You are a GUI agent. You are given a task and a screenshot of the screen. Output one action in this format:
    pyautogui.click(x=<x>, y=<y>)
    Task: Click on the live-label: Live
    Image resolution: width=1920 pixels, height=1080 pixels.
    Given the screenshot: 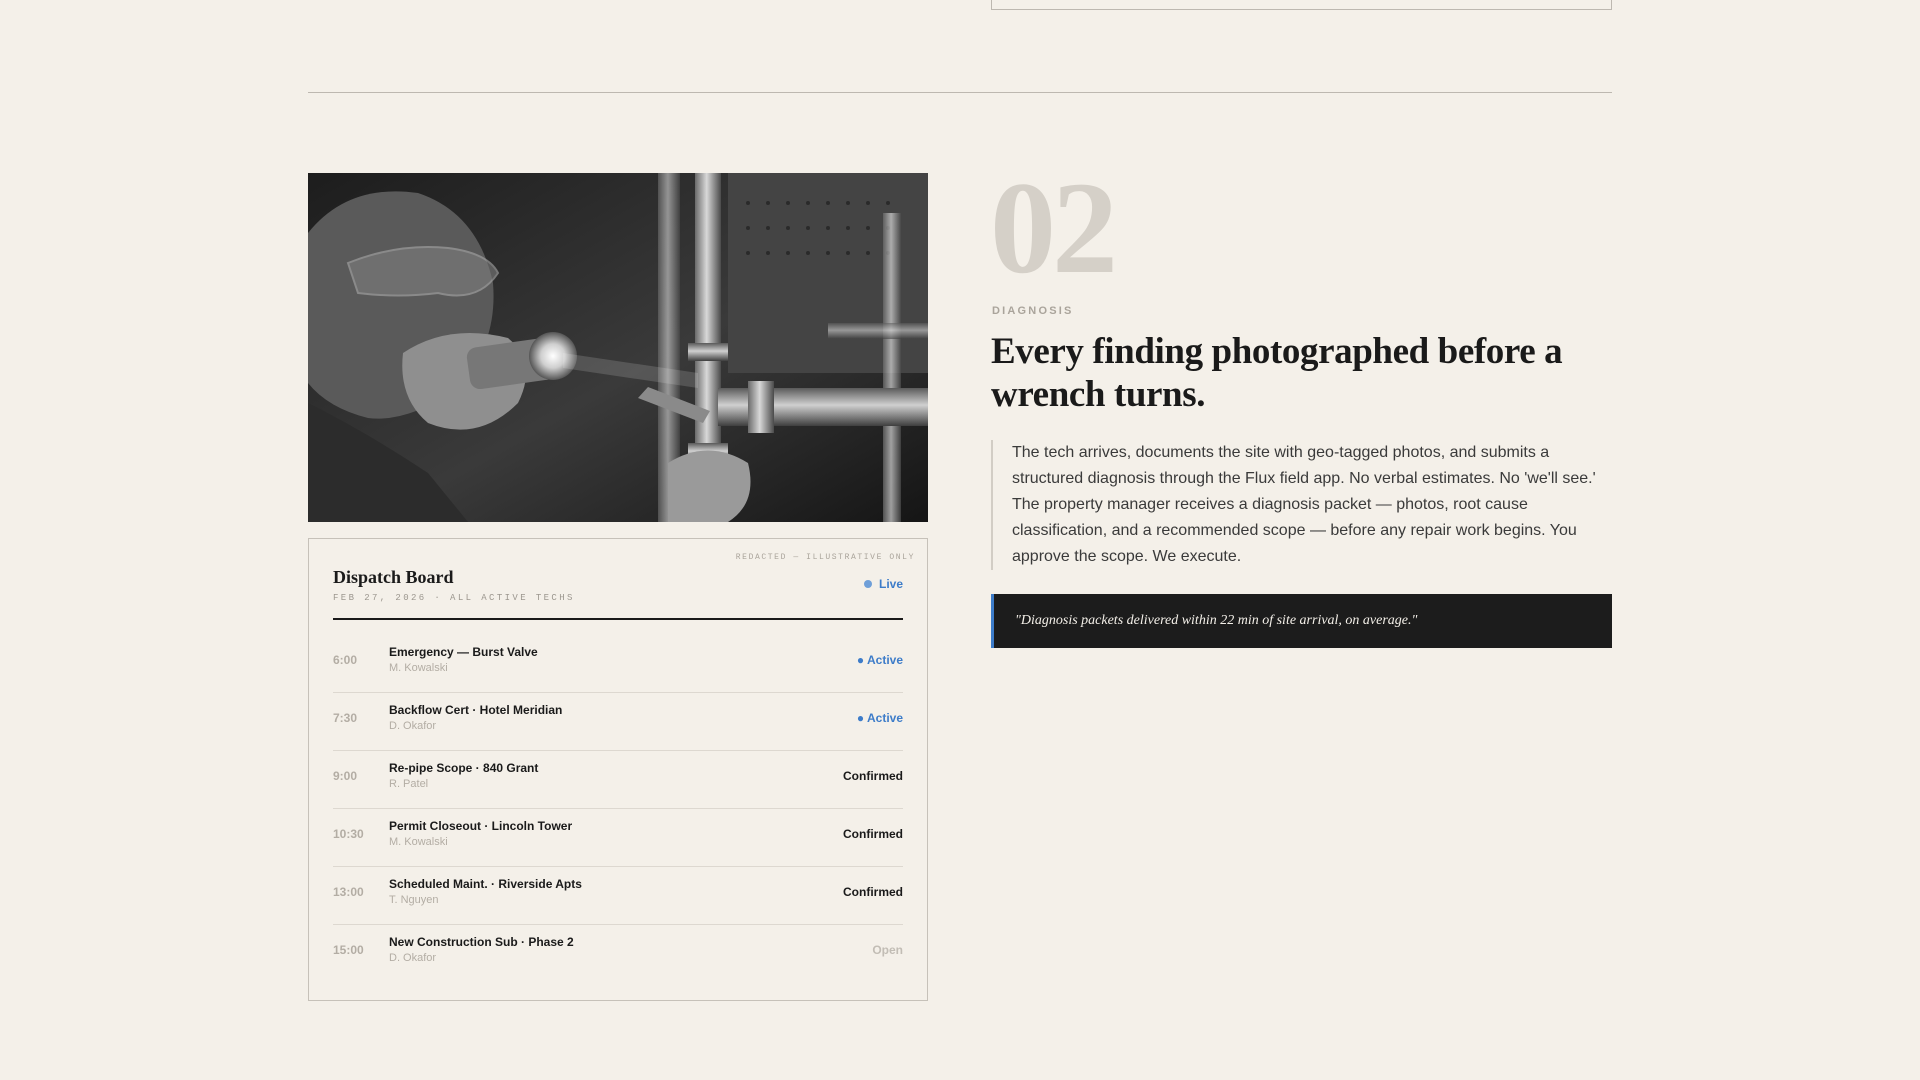 What is the action you would take?
    pyautogui.click(x=890, y=584)
    